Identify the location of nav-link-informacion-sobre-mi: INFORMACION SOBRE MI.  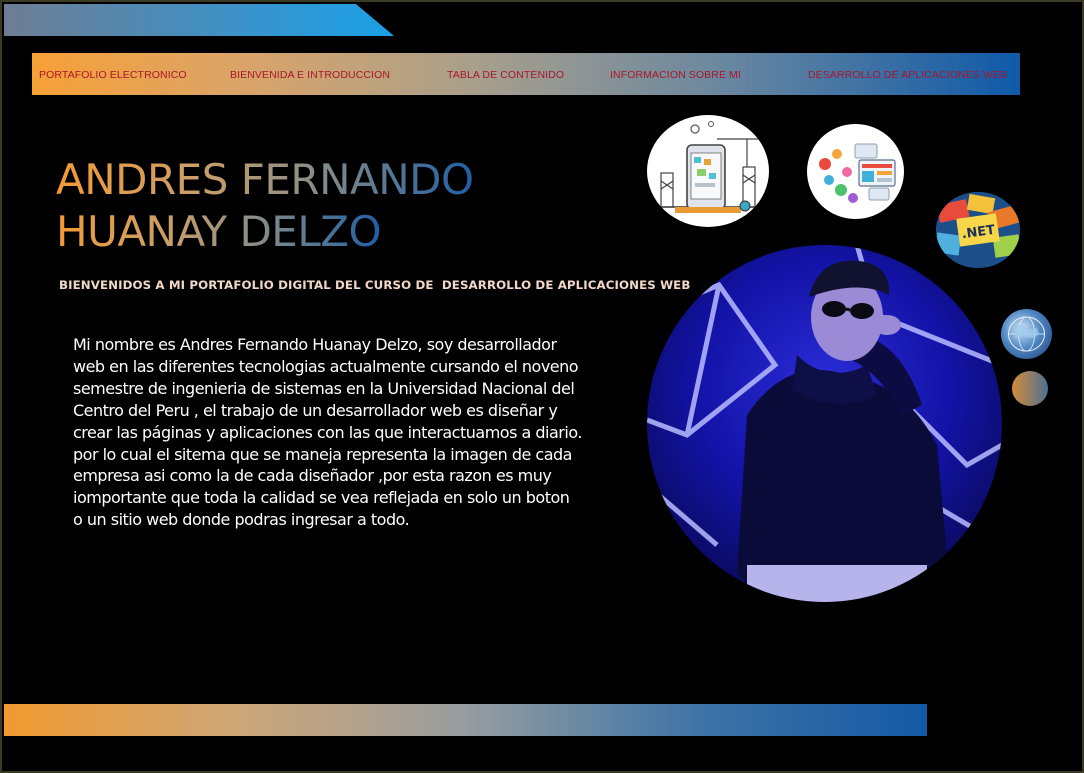
(675, 75).